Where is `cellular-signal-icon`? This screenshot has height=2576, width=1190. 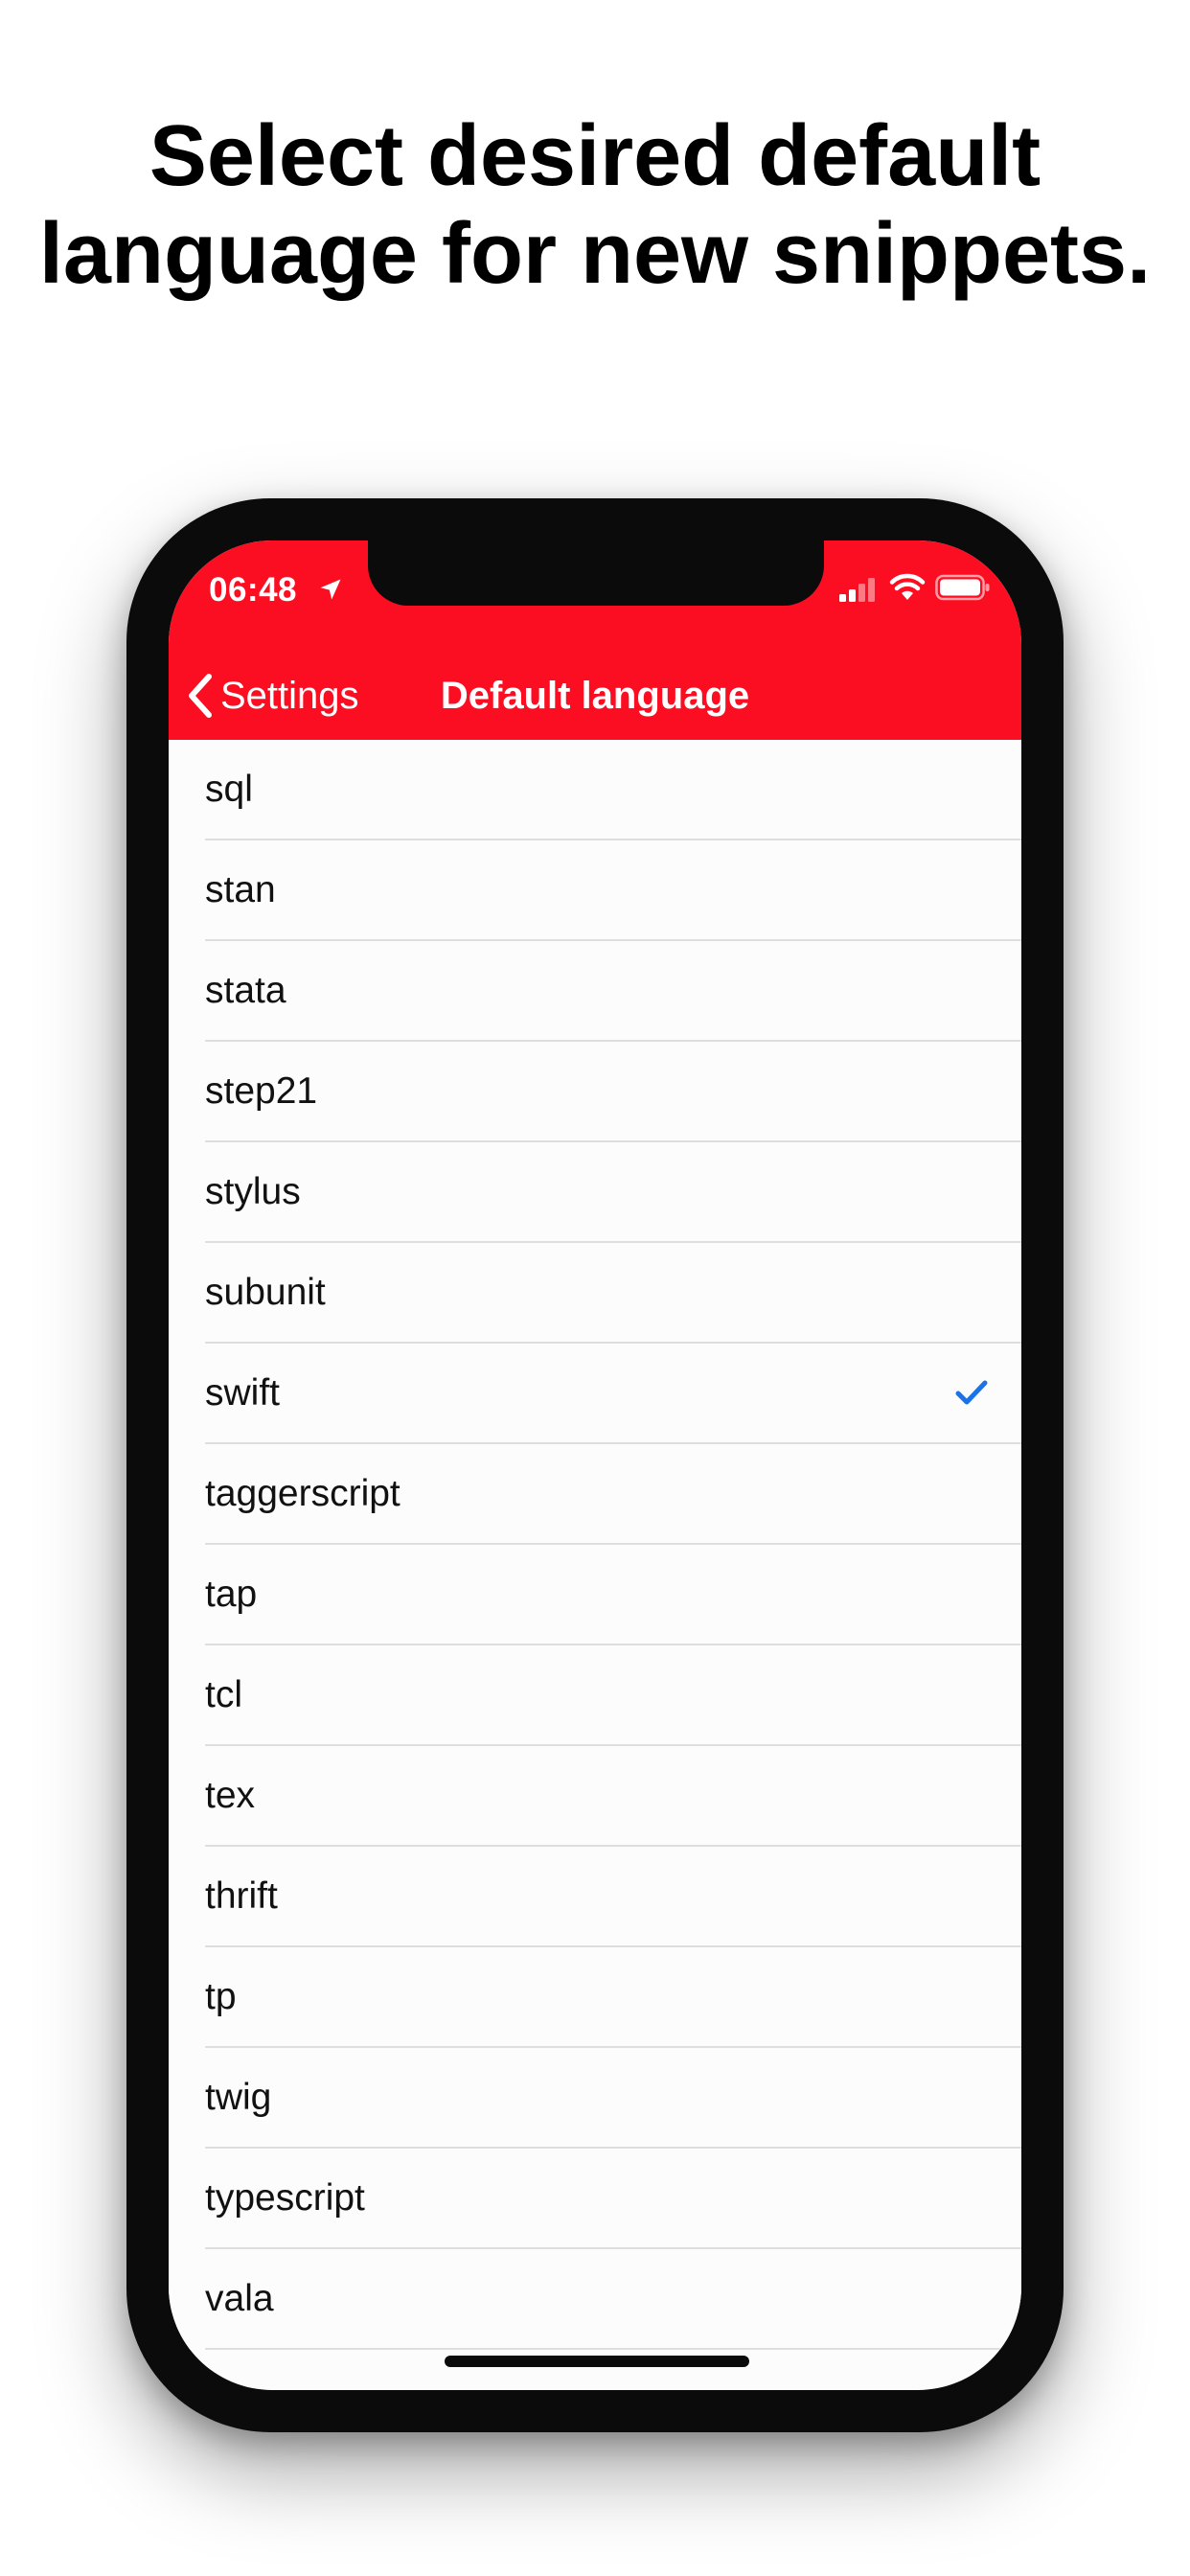
cellular-signal-icon is located at coordinates (857, 590).